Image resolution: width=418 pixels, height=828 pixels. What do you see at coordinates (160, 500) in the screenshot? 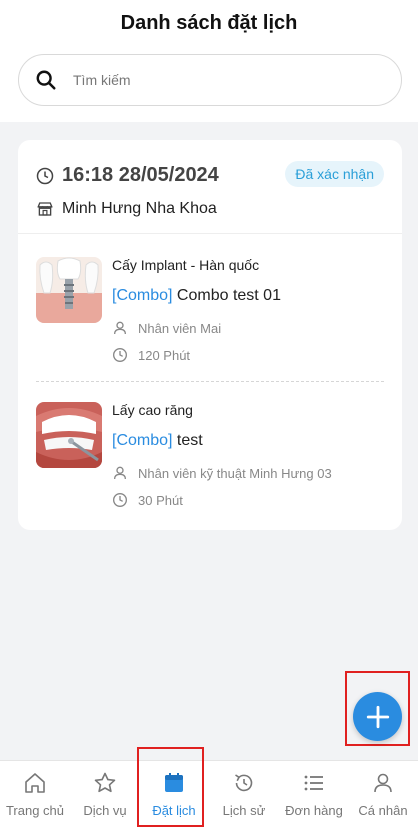
I see `duration: 30 Phút` at bounding box center [160, 500].